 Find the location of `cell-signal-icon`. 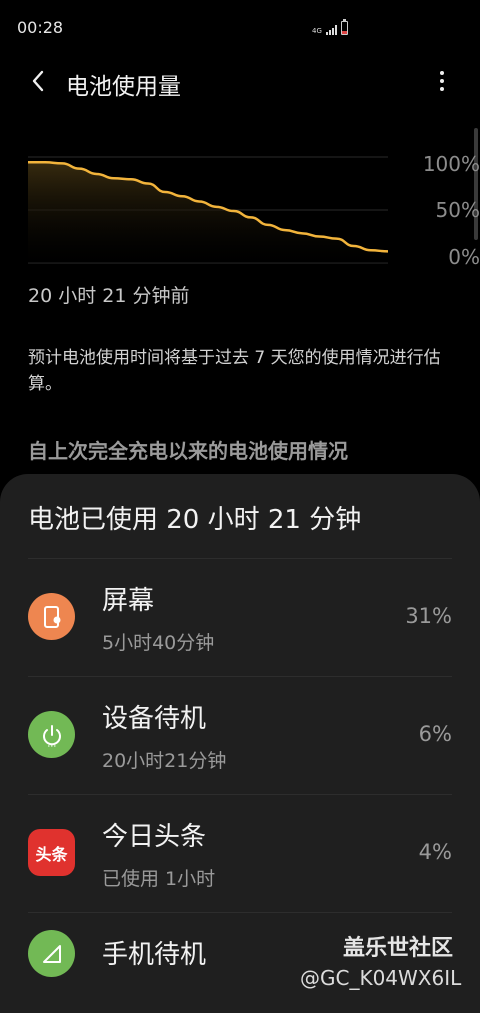

cell-signal-icon is located at coordinates (51, 953).